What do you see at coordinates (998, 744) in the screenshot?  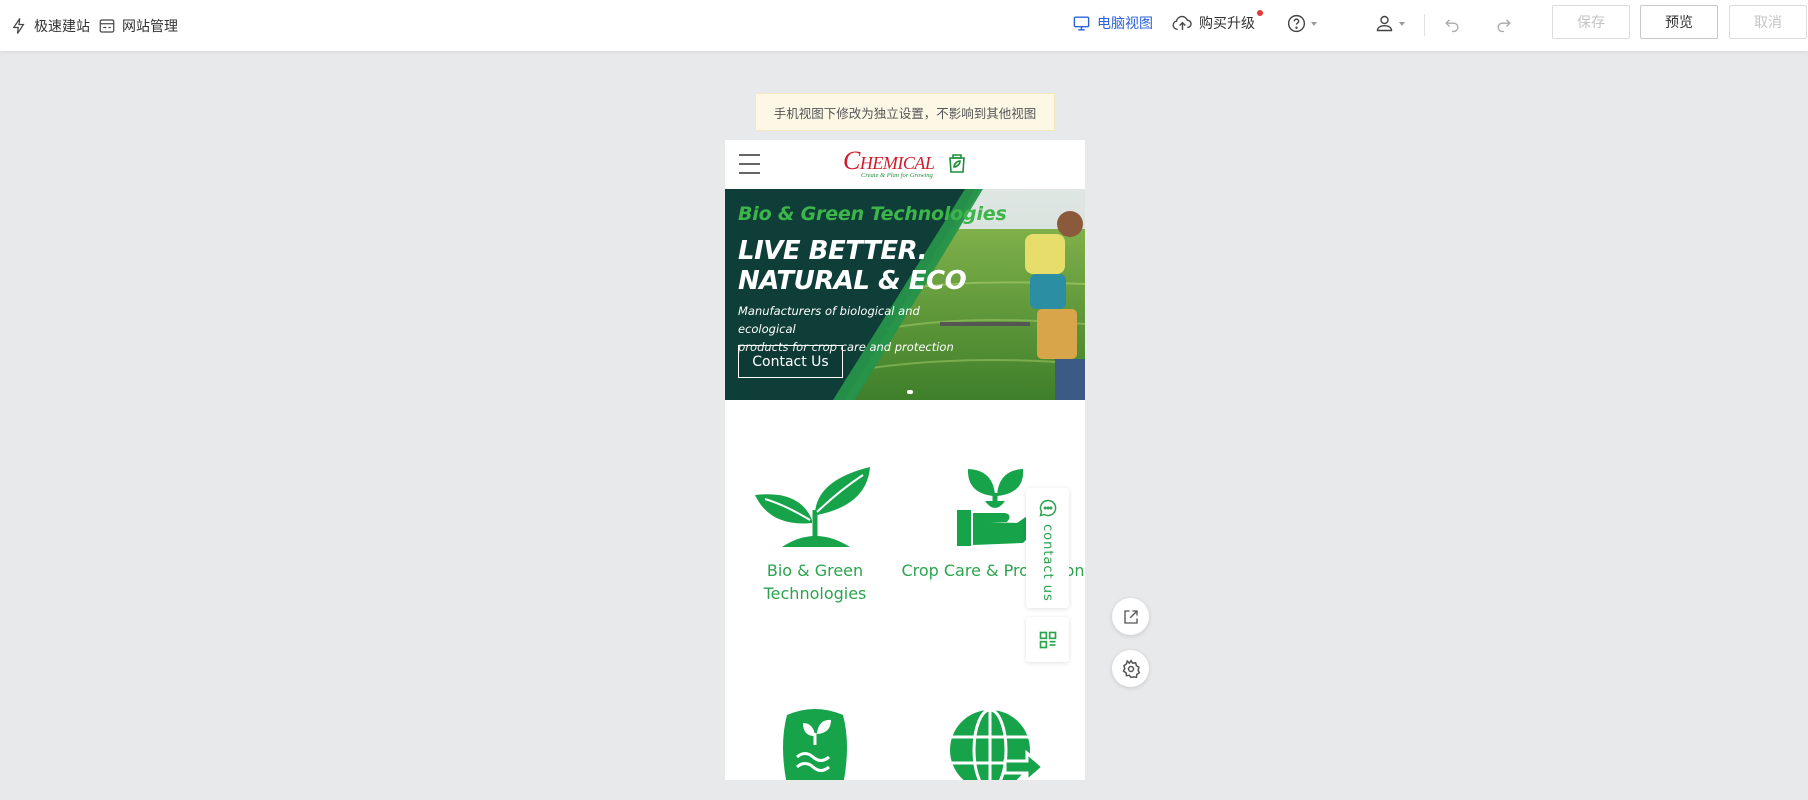 I see `globe-arrow-icon` at bounding box center [998, 744].